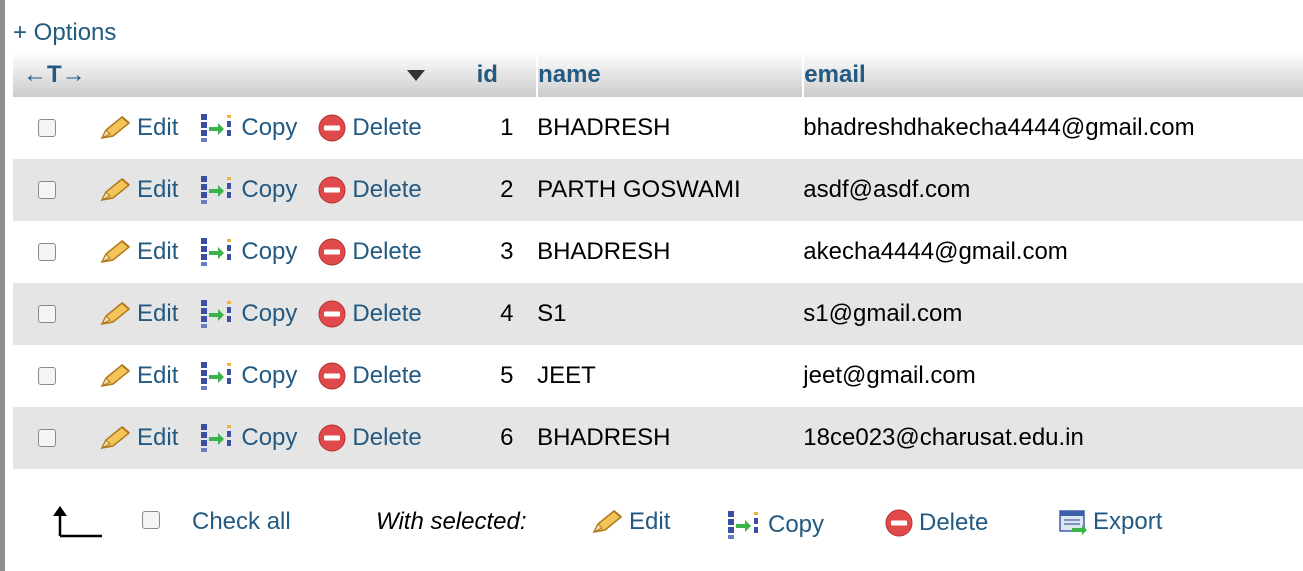  What do you see at coordinates (210, 74) in the screenshot?
I see `column-nav-header: ←T→` at bounding box center [210, 74].